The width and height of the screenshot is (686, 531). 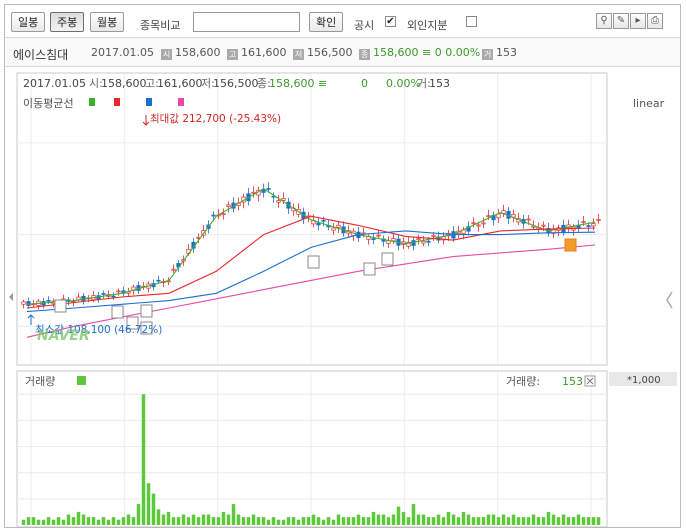 What do you see at coordinates (67, 22) in the screenshot?
I see `weekly-button: 주봉` at bounding box center [67, 22].